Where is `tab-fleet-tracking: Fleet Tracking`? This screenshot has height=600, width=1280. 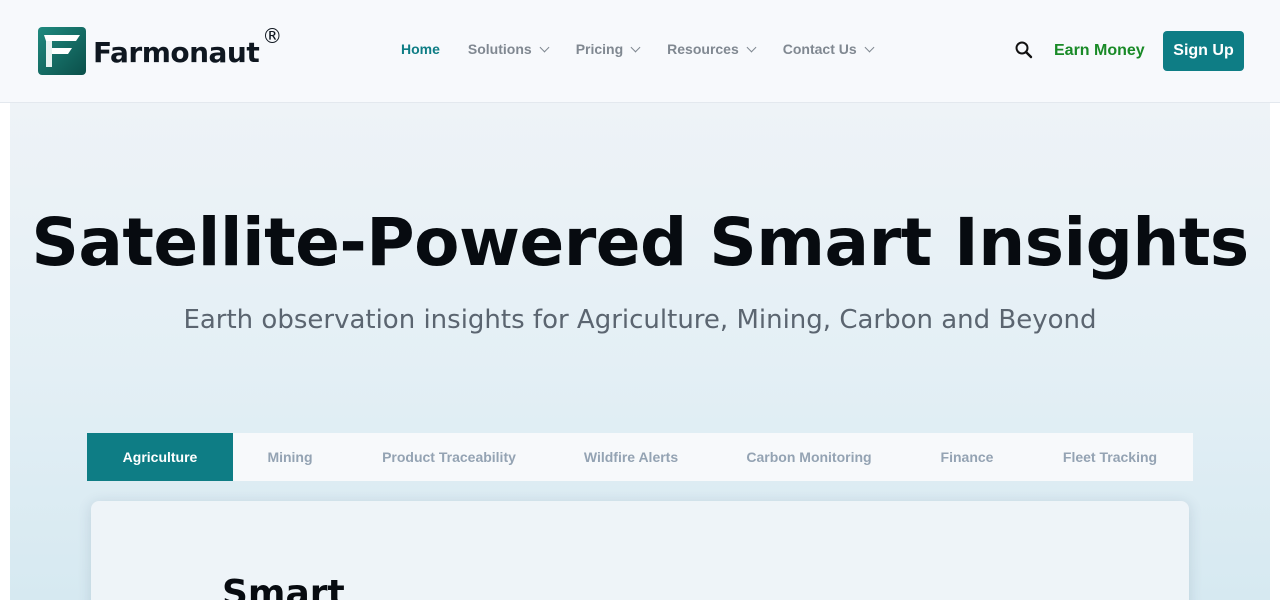 tab-fleet-tracking: Fleet Tracking is located at coordinates (1110, 457).